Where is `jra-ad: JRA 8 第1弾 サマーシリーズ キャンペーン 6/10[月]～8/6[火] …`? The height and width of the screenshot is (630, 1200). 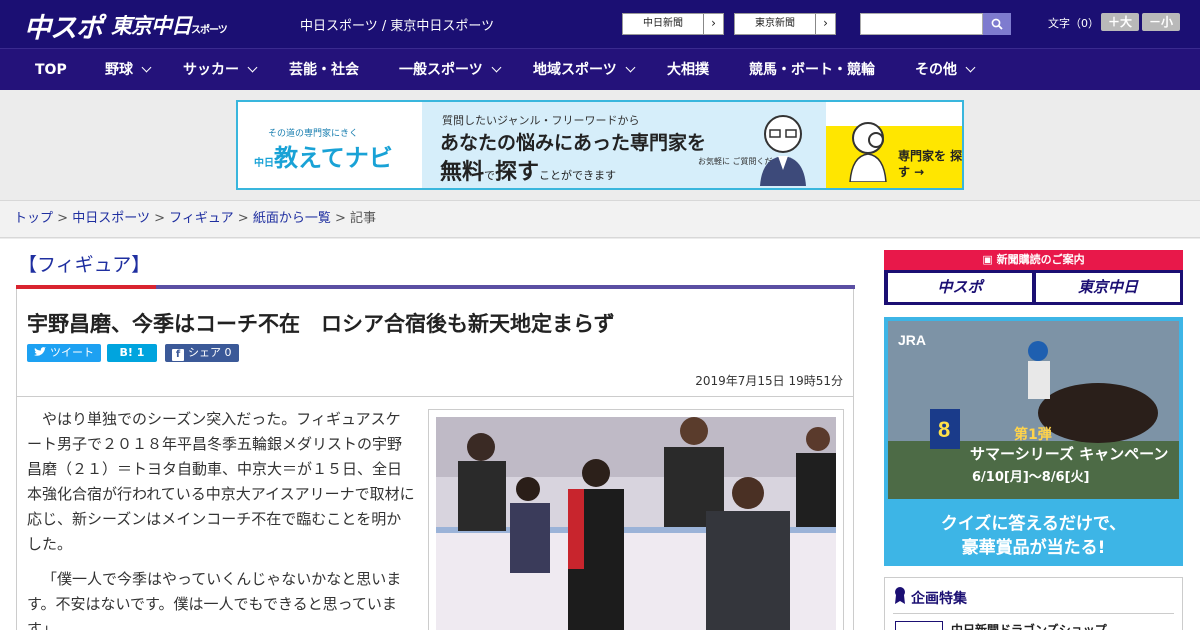
jra-ad: JRA 8 第1弾 サマーシリーズ キャンペーン 6/10[月]～8/6[火] … is located at coordinates (1033, 441).